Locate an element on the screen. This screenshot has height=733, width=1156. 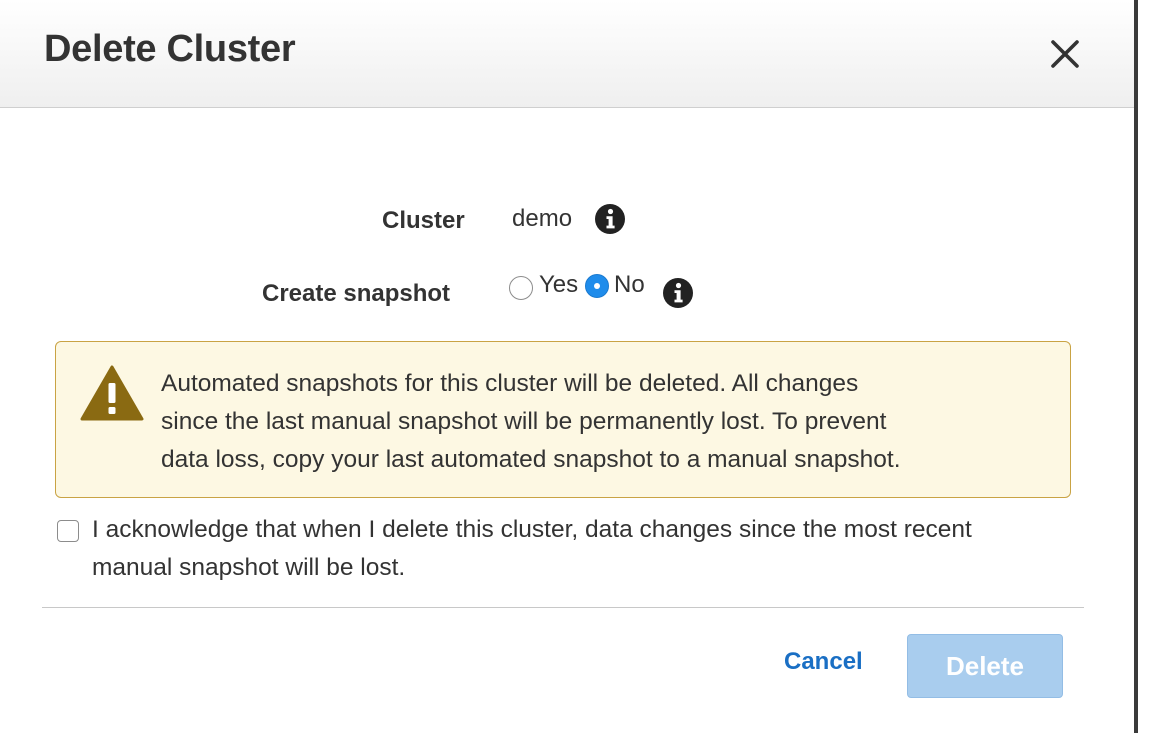
create-snapshot-label: Create snapshot is located at coordinates (356, 293).